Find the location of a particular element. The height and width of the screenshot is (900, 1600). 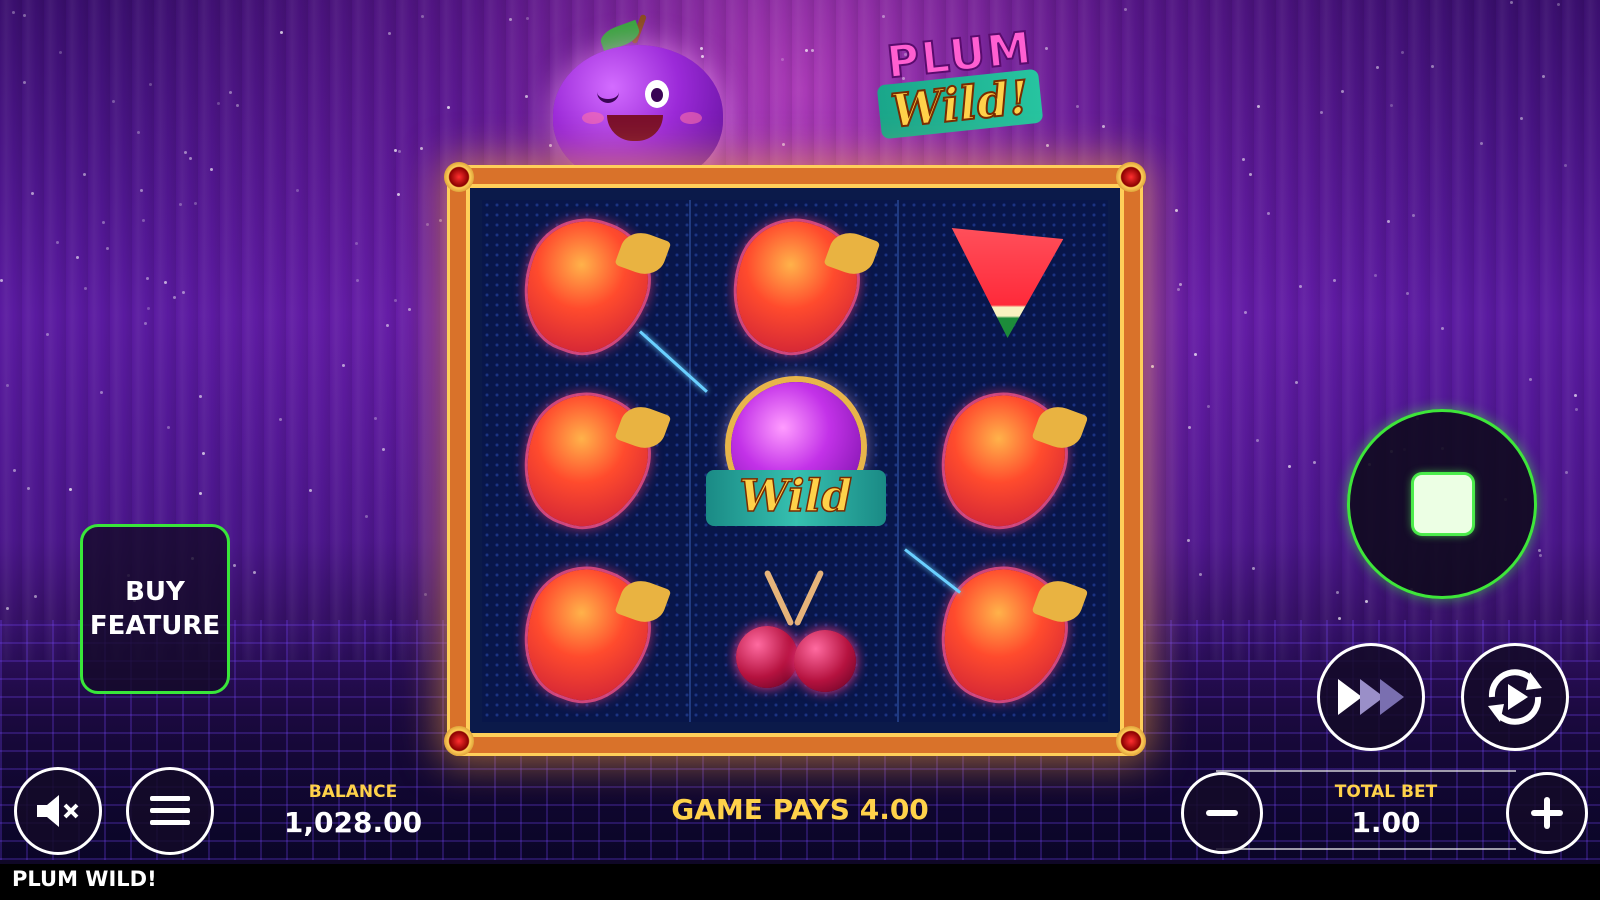

bet-divider-top is located at coordinates (1366, 771).